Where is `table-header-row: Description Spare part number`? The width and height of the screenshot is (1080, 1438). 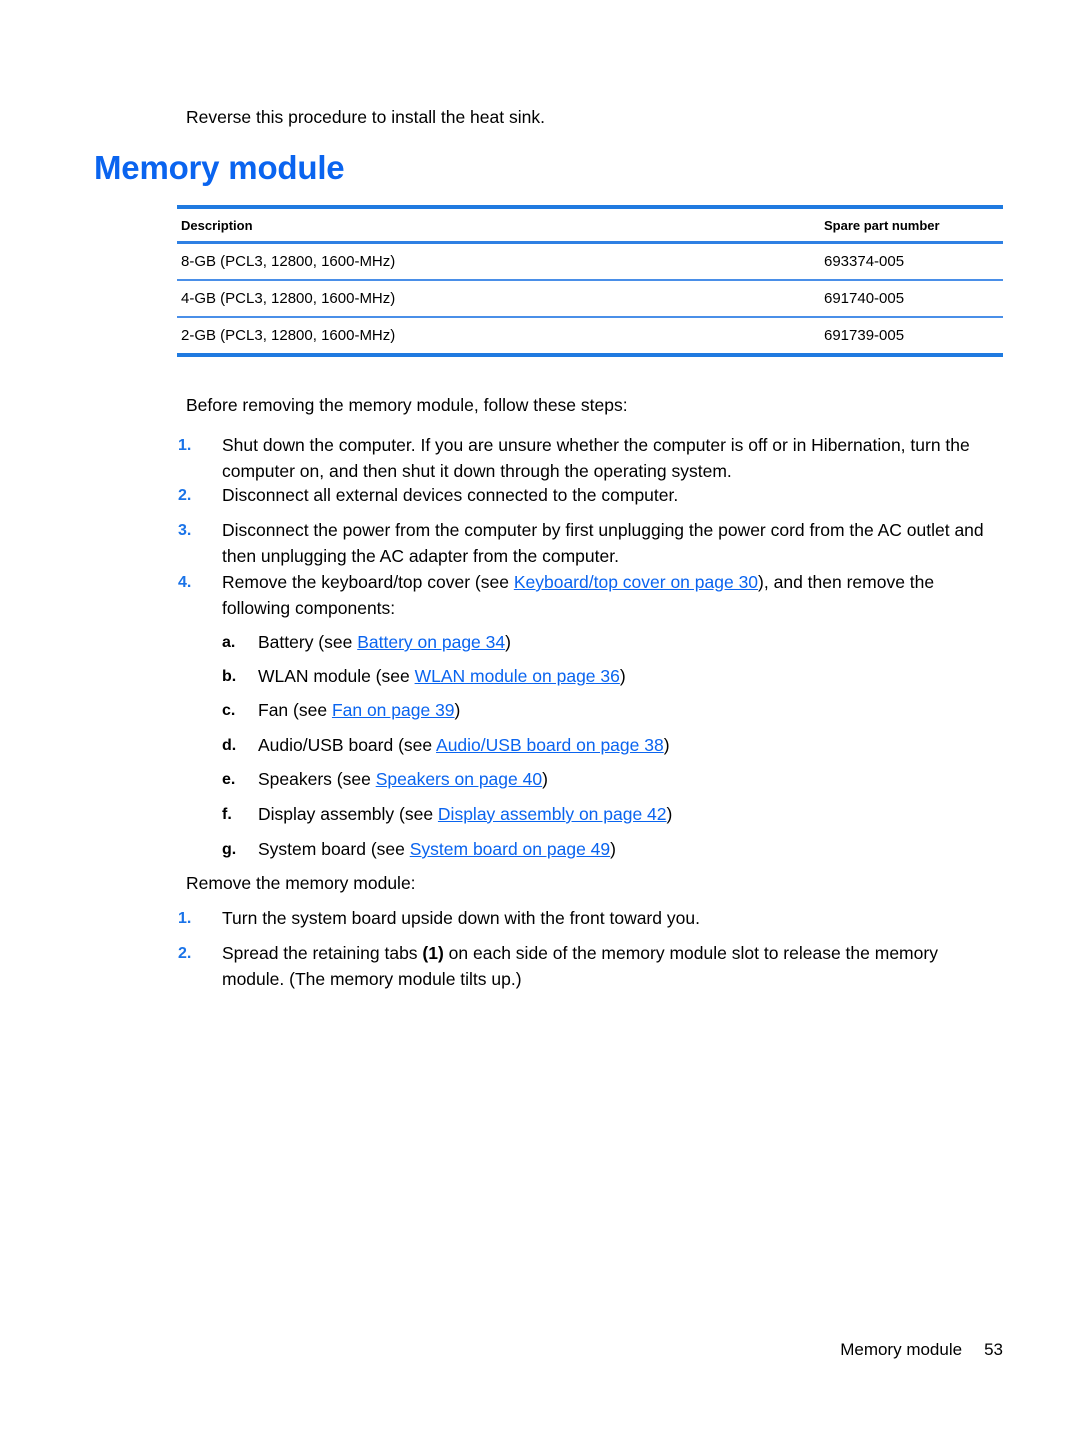
table-header-row: Description Spare part number is located at coordinates (590, 224).